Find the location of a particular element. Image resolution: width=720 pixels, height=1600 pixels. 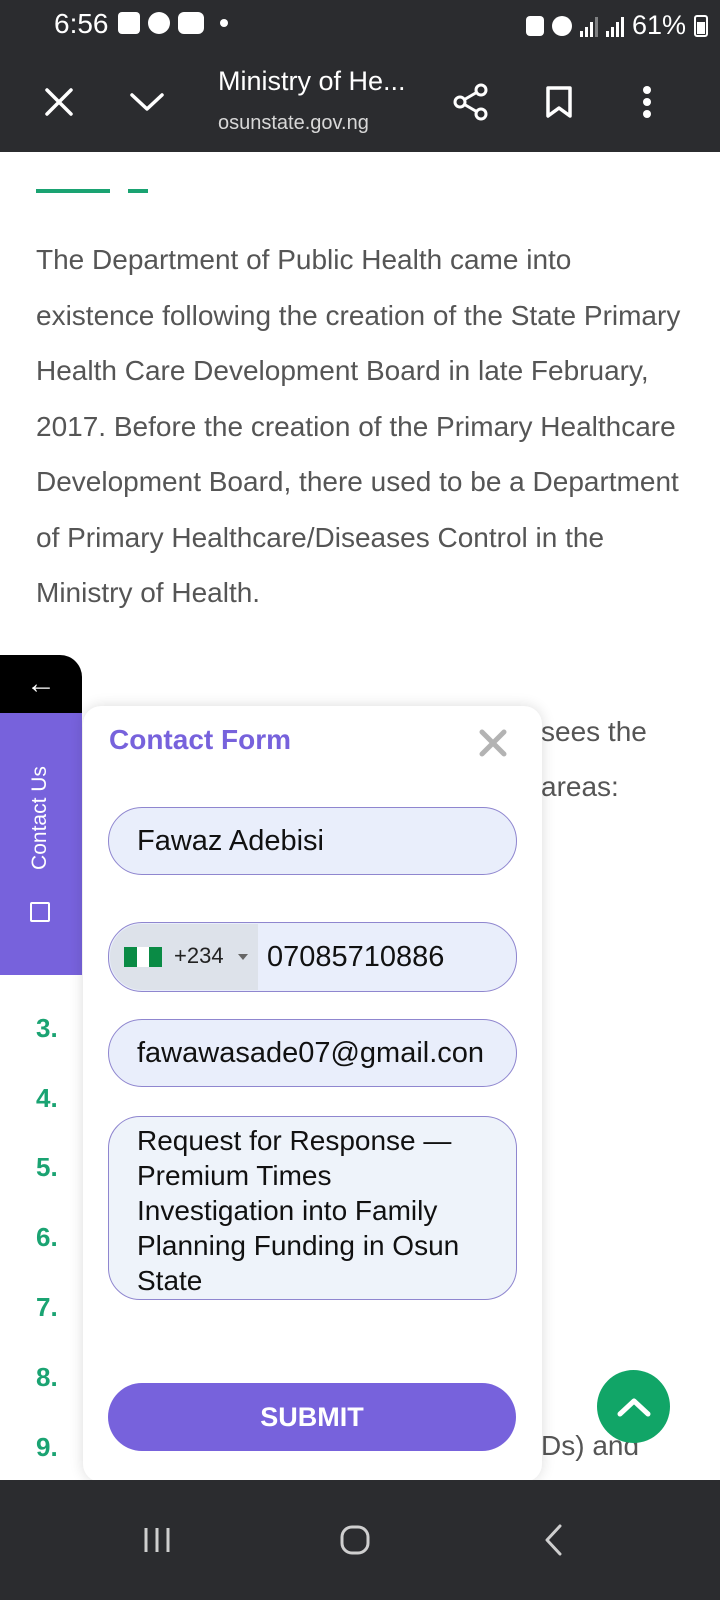

page-url: osunstate.gov.ng is located at coordinates (293, 123).